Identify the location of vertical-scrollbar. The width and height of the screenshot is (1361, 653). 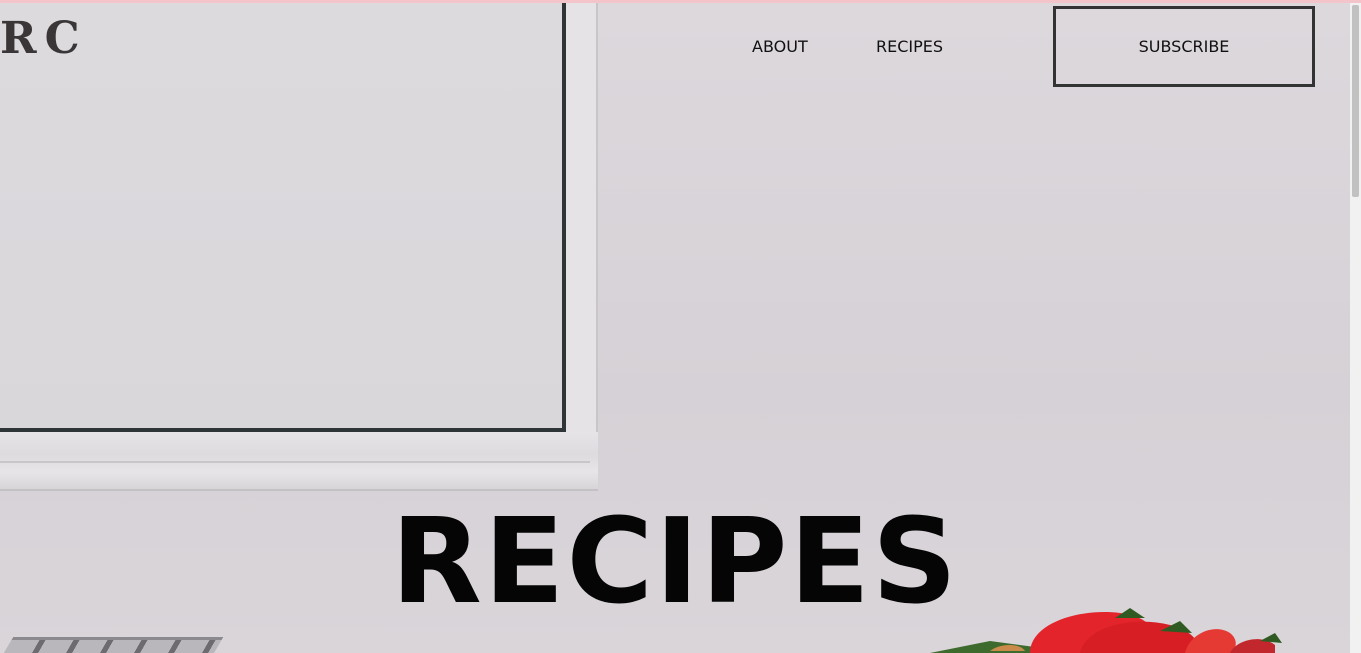
(1355, 328).